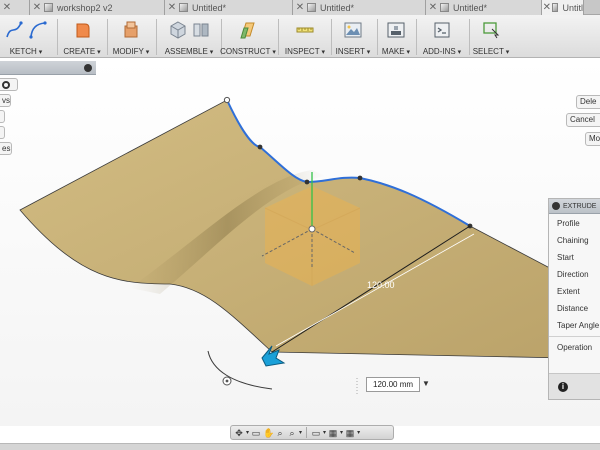 The height and width of the screenshot is (450, 600). Describe the element at coordinates (588, 102) in the screenshot. I see `delete-button: Dele` at that location.